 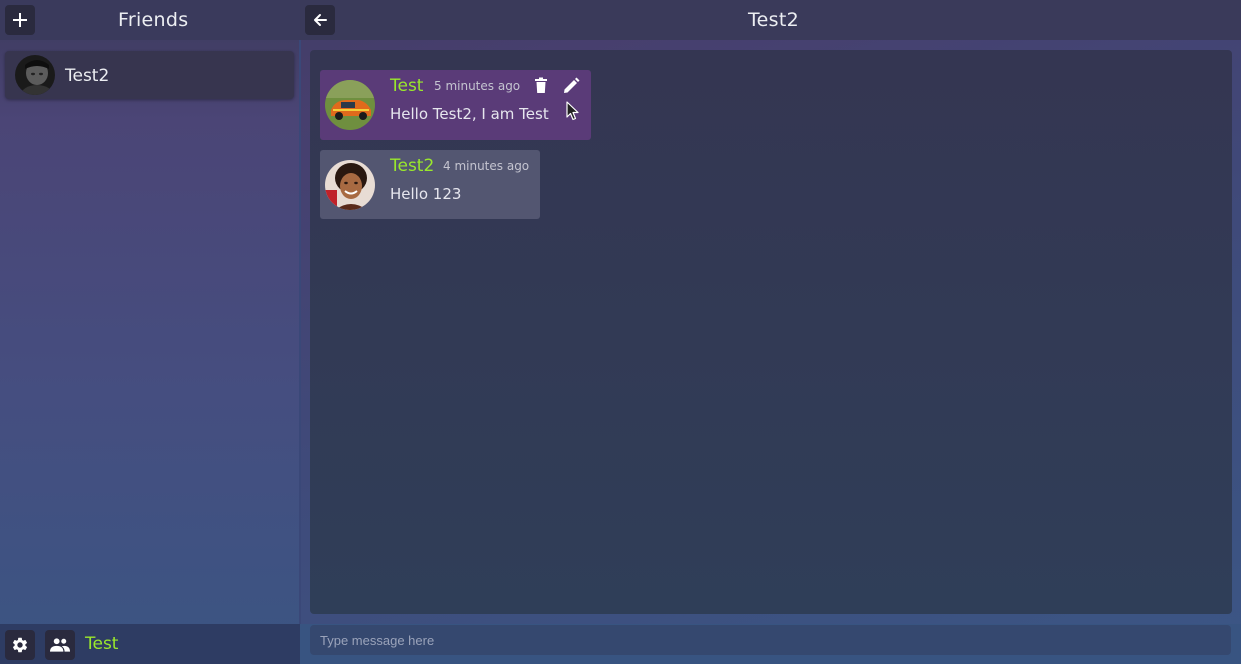 What do you see at coordinates (300, 332) in the screenshot?
I see `sidebar-divider` at bounding box center [300, 332].